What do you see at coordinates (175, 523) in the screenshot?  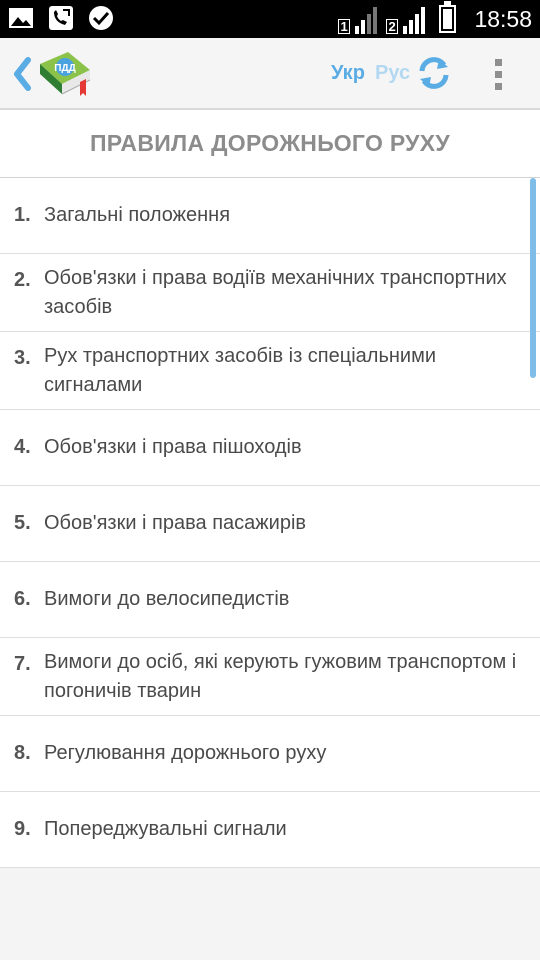 I see `list-item-title: Обов'язки і права пасажирів` at bounding box center [175, 523].